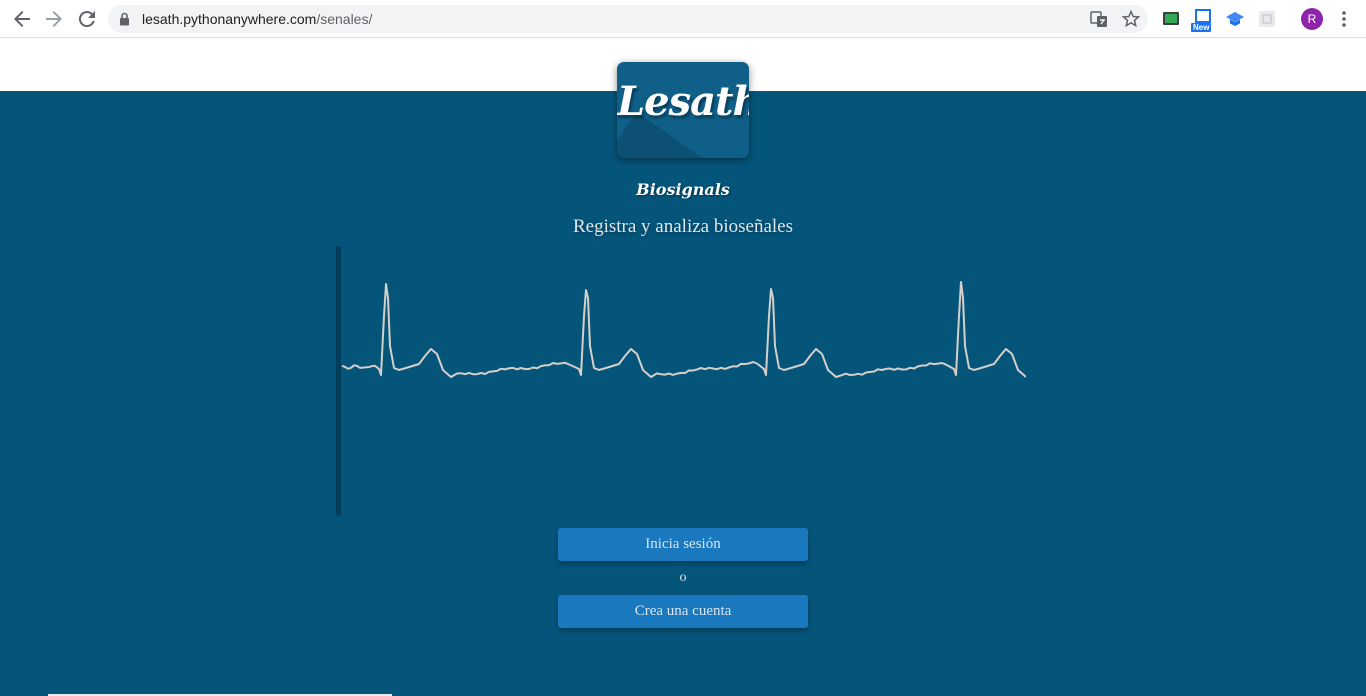 The height and width of the screenshot is (696, 1366). Describe the element at coordinates (1131, 19) in the screenshot. I see `bookmark-star-icon` at that location.